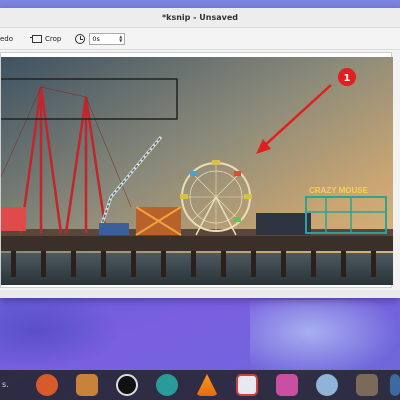  I want to click on number-badge: 1, so click(347, 77).